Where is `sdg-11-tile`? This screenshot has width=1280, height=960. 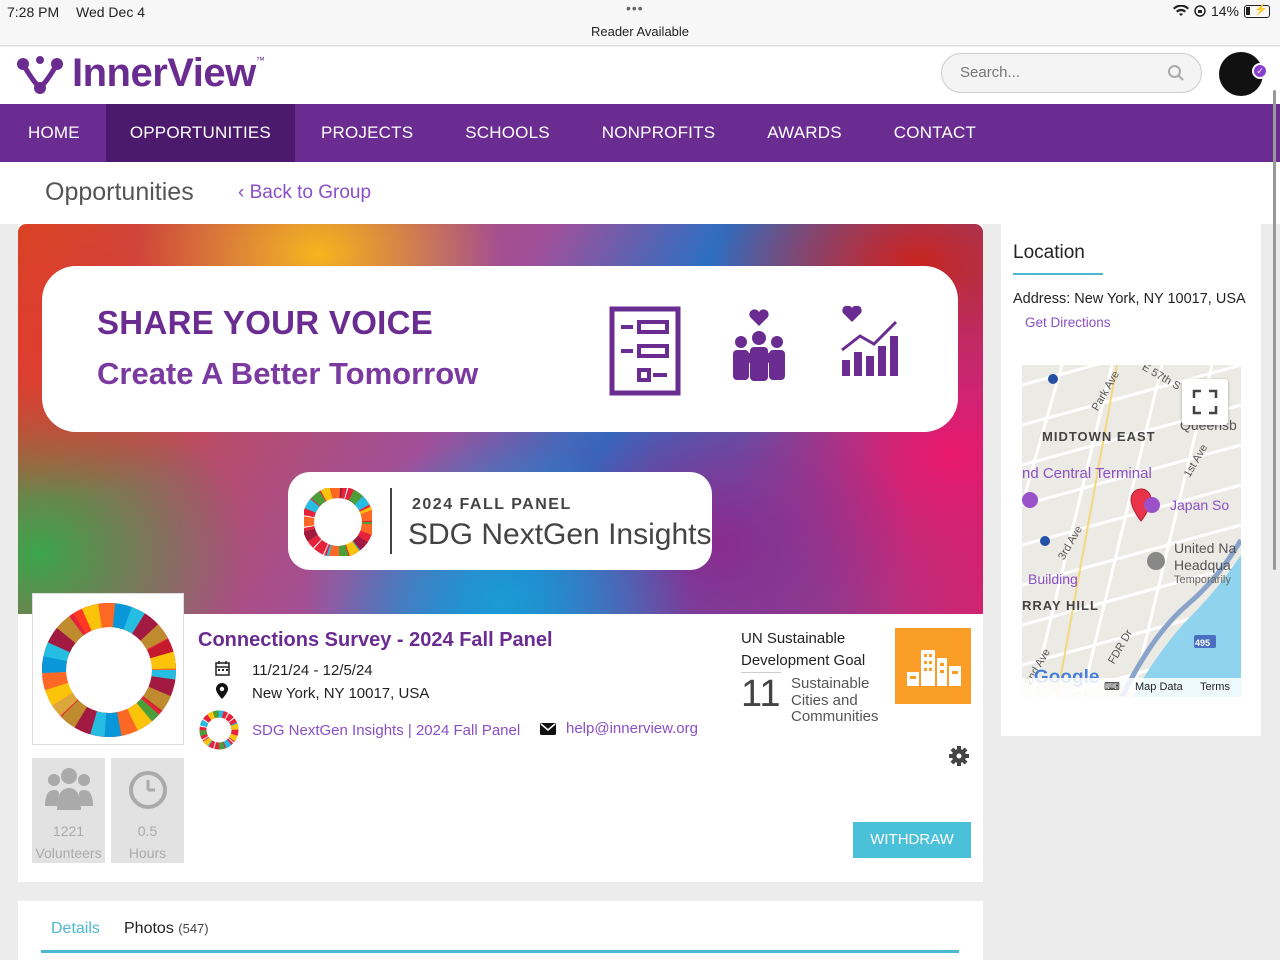 sdg-11-tile is located at coordinates (933, 666).